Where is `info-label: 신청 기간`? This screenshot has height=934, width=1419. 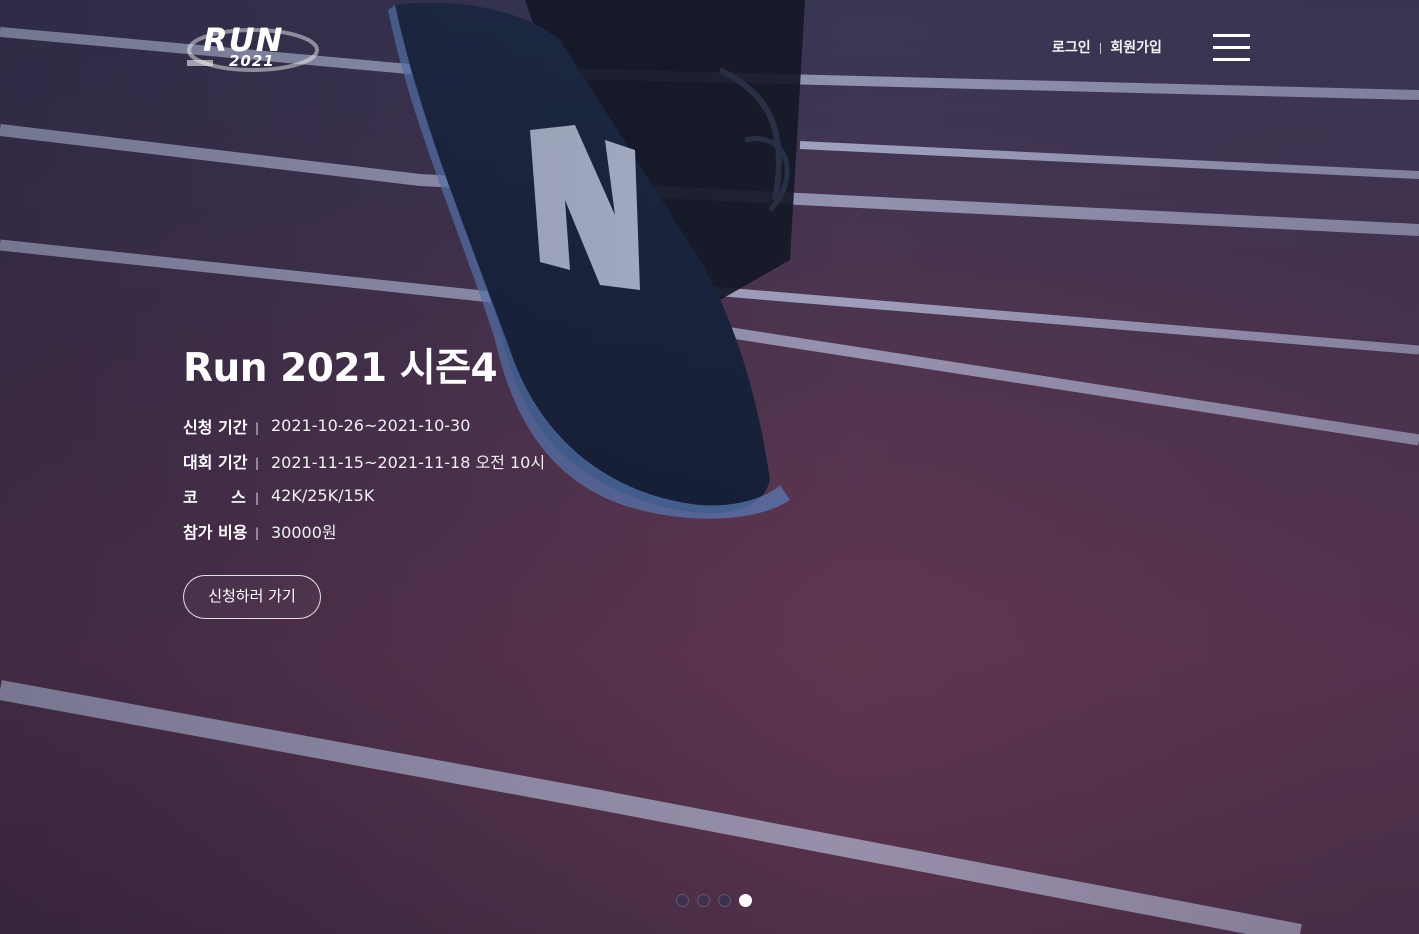 info-label: 신청 기간 is located at coordinates (215, 427).